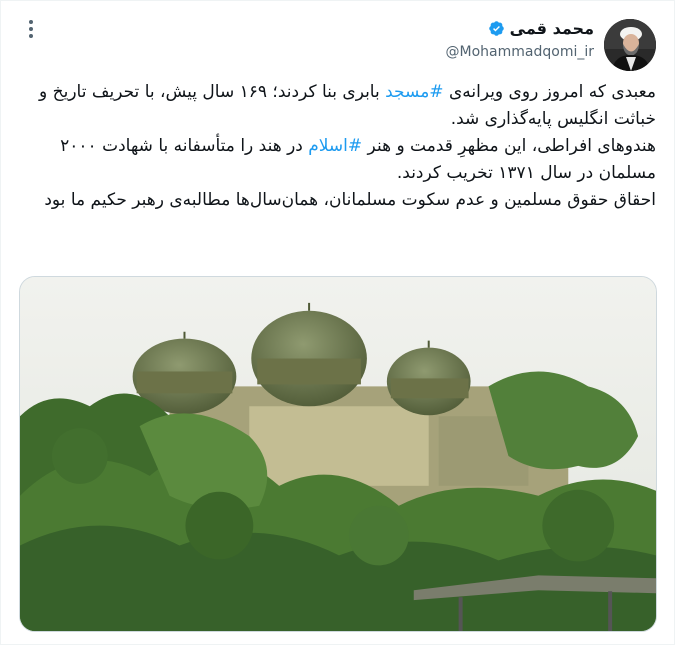 The height and width of the screenshot is (645, 675). I want to click on hashtag-link: #مسجد, so click(414, 92).